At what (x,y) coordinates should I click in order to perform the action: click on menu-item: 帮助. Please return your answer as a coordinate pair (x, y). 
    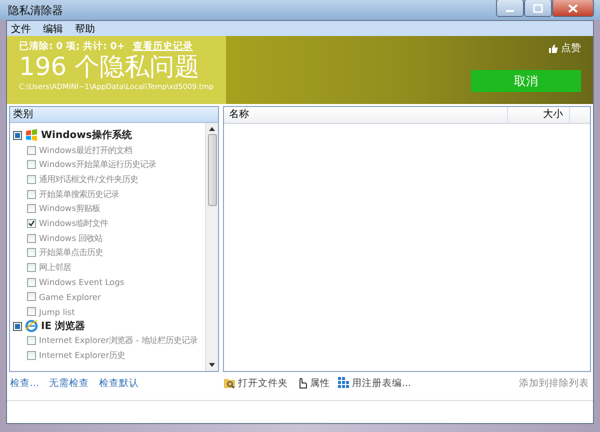
    Looking at the image, I should click on (85, 29).